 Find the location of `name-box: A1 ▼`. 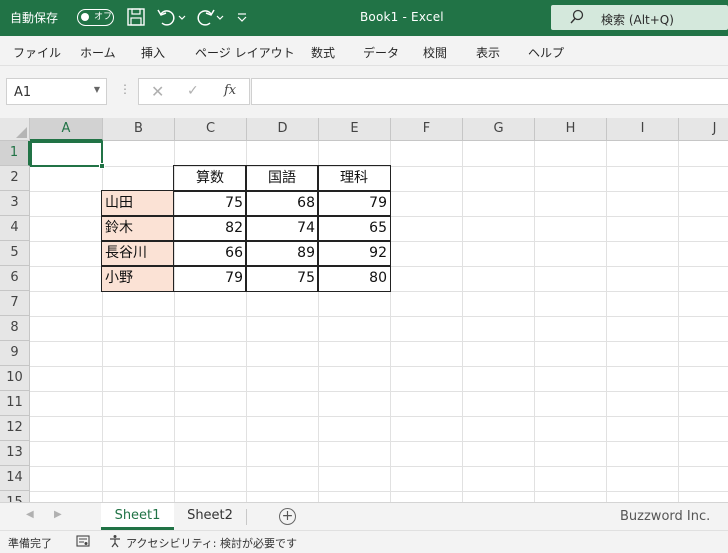

name-box: A1 ▼ is located at coordinates (56, 91).